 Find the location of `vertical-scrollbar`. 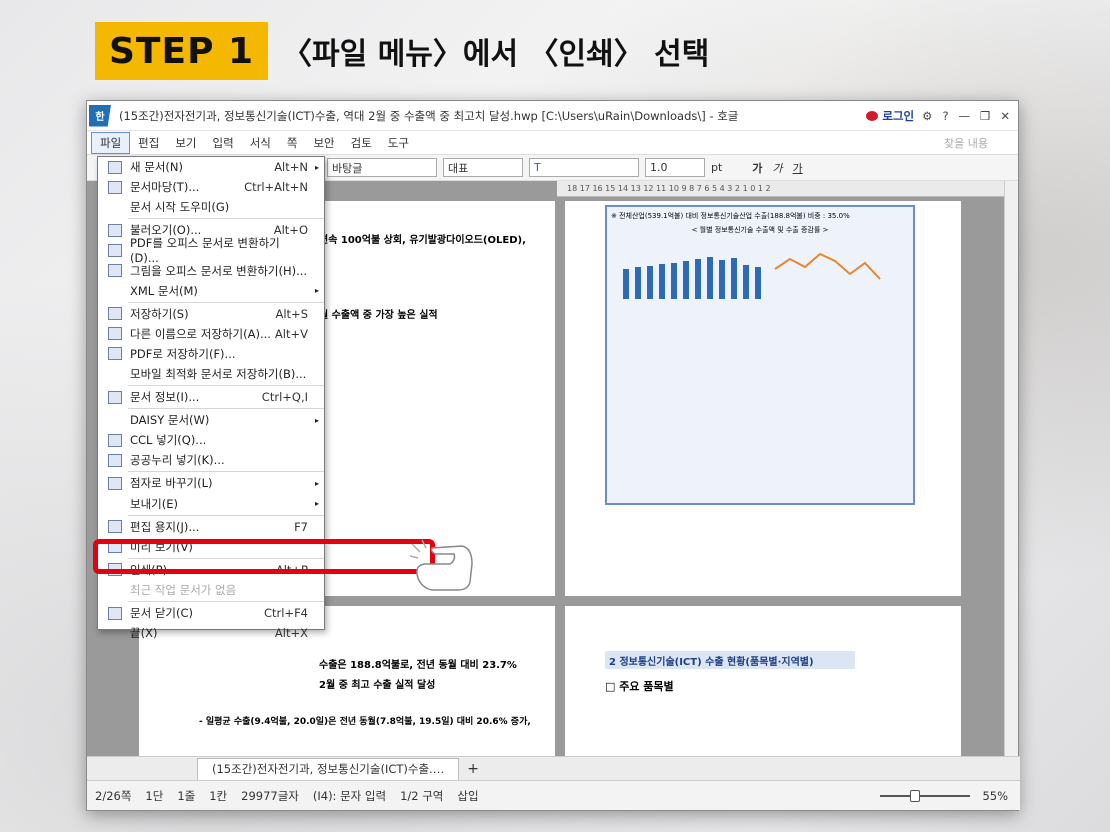

vertical-scrollbar is located at coordinates (1011, 472).